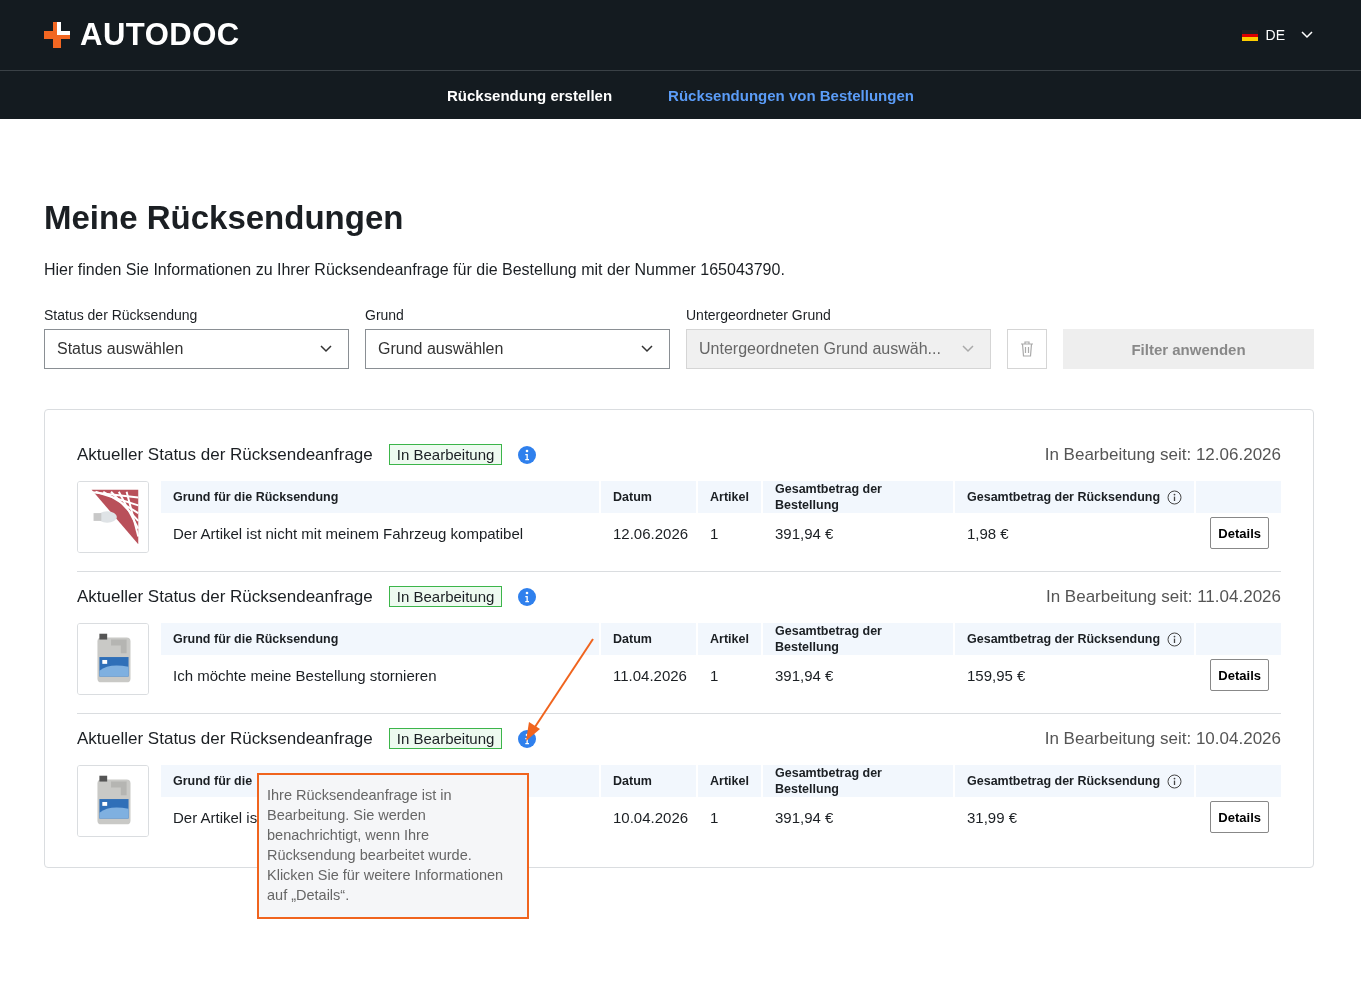 This screenshot has height=992, width=1361. I want to click on table-cell: 159,95 €, so click(996, 675).